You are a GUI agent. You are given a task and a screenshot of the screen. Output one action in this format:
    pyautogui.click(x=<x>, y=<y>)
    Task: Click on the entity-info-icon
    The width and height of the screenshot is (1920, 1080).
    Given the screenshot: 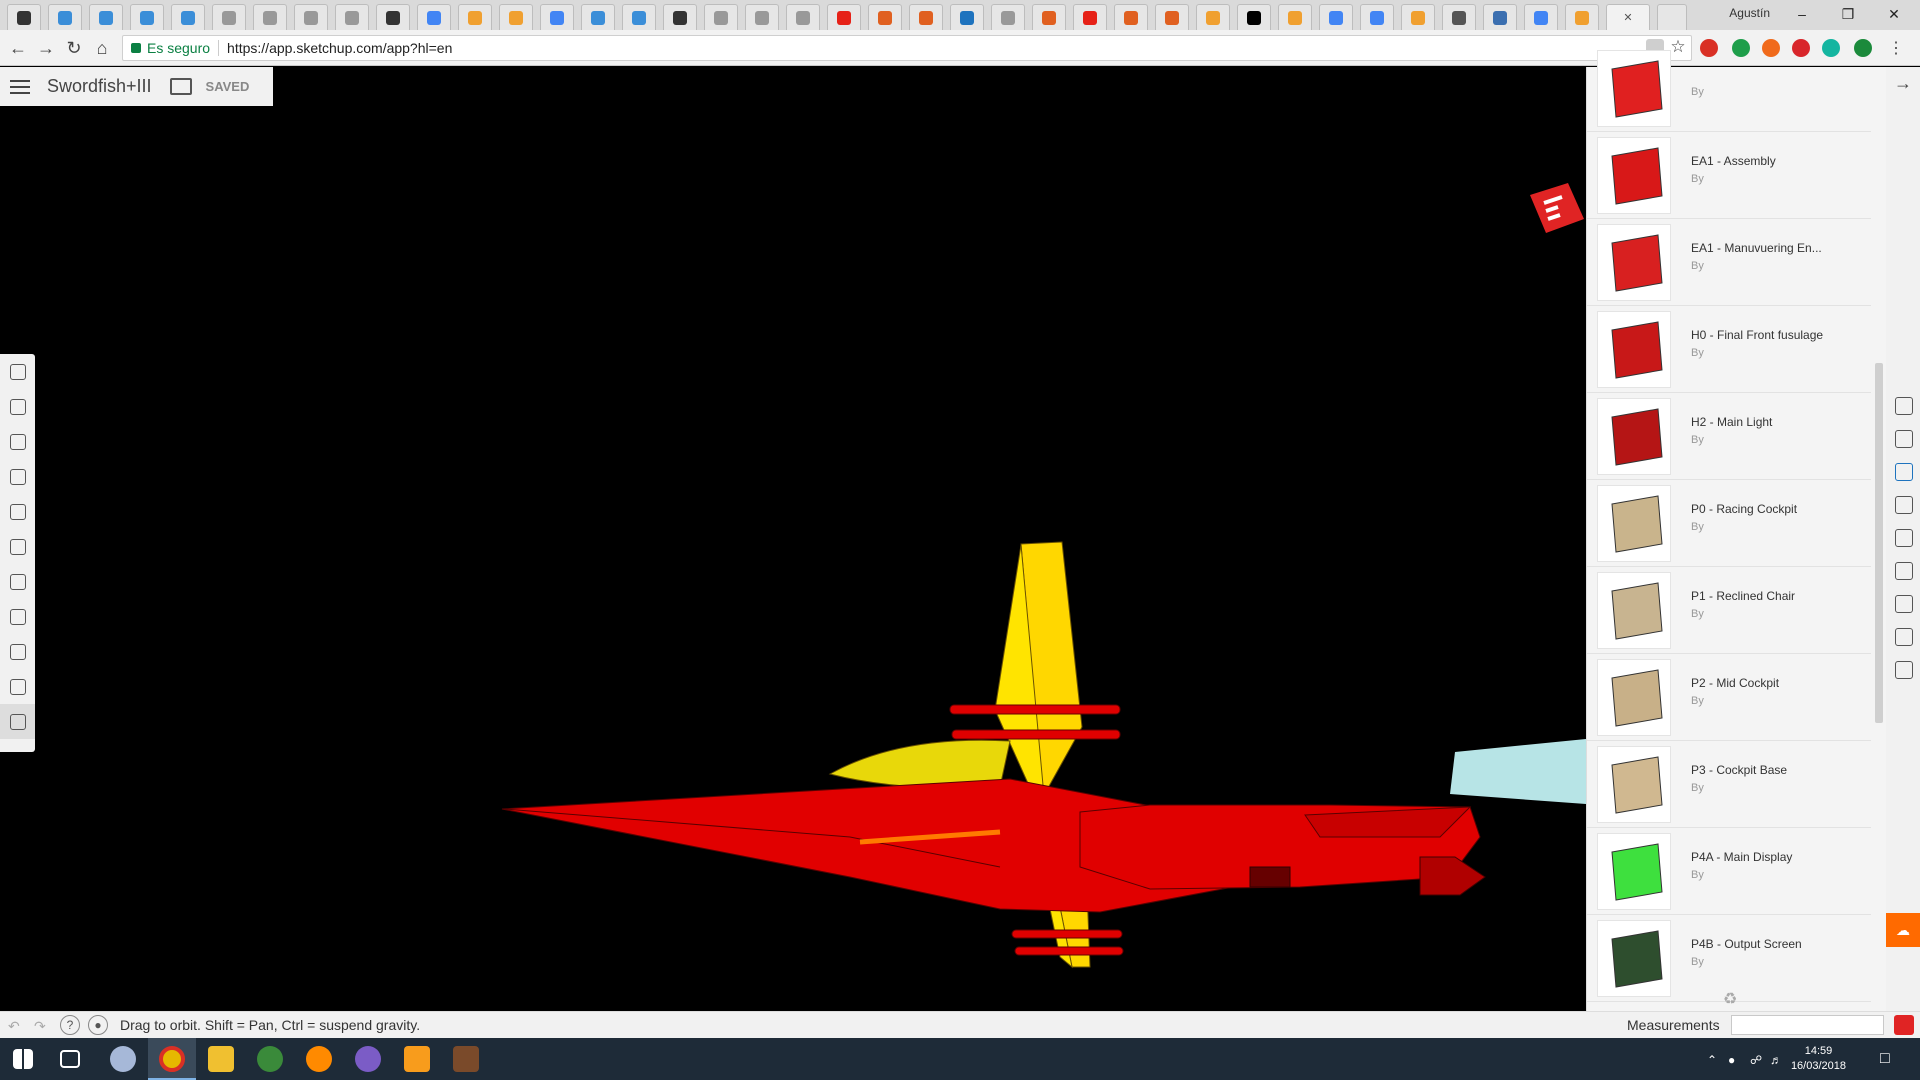 What is the action you would take?
    pyautogui.click(x=1904, y=406)
    